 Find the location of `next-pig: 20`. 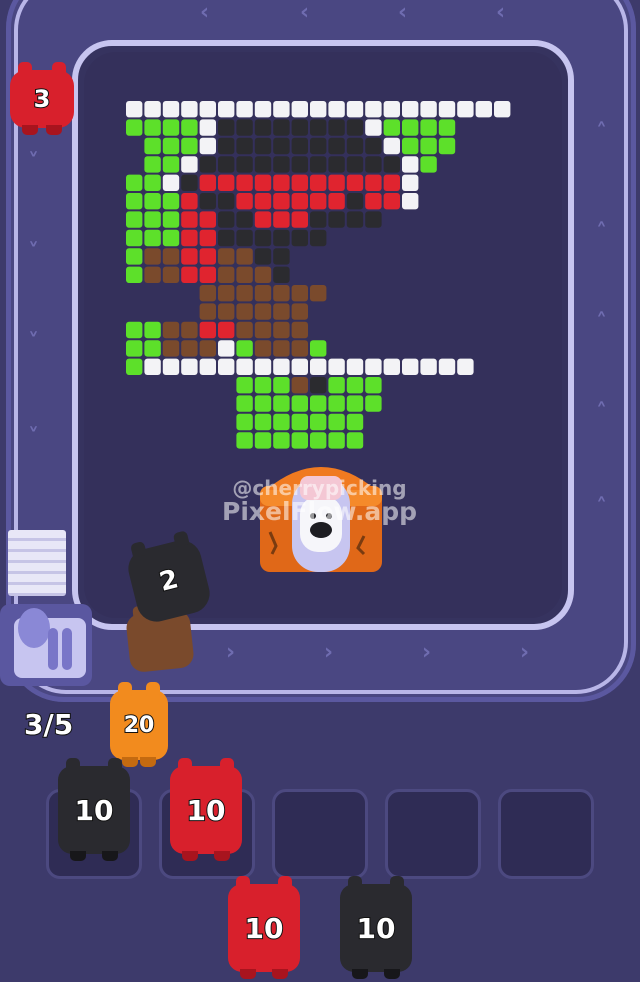

next-pig: 20 is located at coordinates (139, 724).